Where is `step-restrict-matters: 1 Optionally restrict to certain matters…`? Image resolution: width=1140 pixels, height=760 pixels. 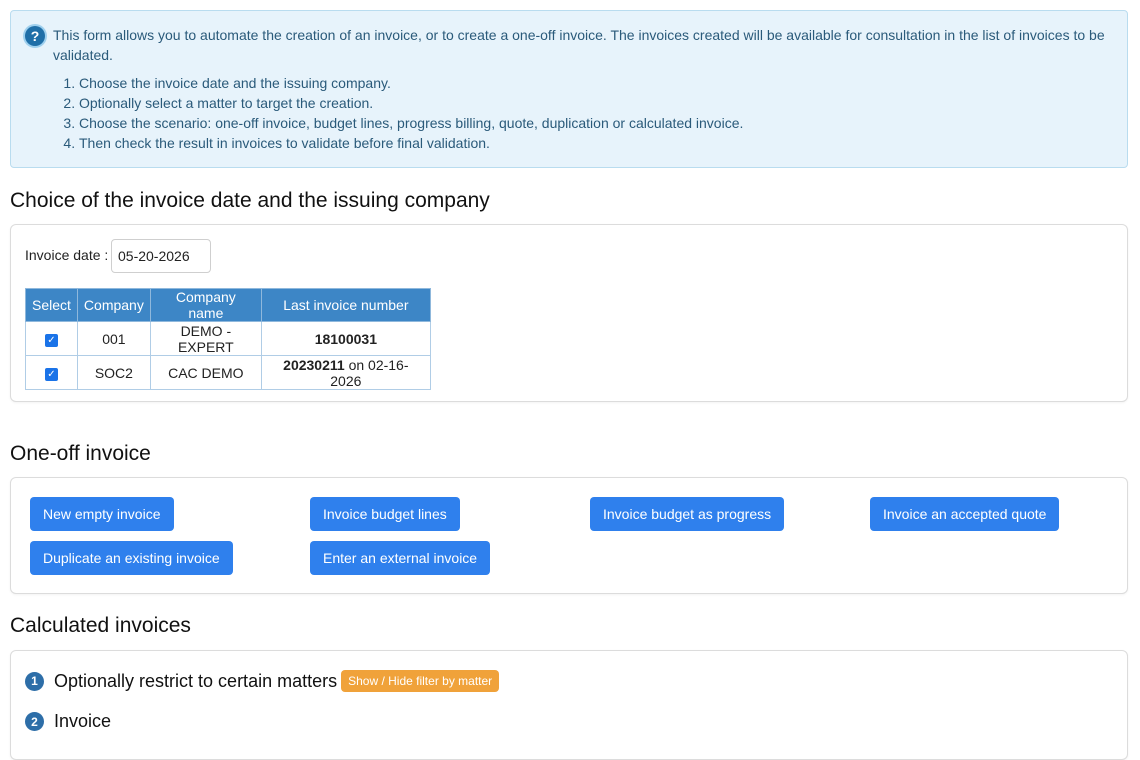 step-restrict-matters: 1 Optionally restrict to certain matters… is located at coordinates (262, 681).